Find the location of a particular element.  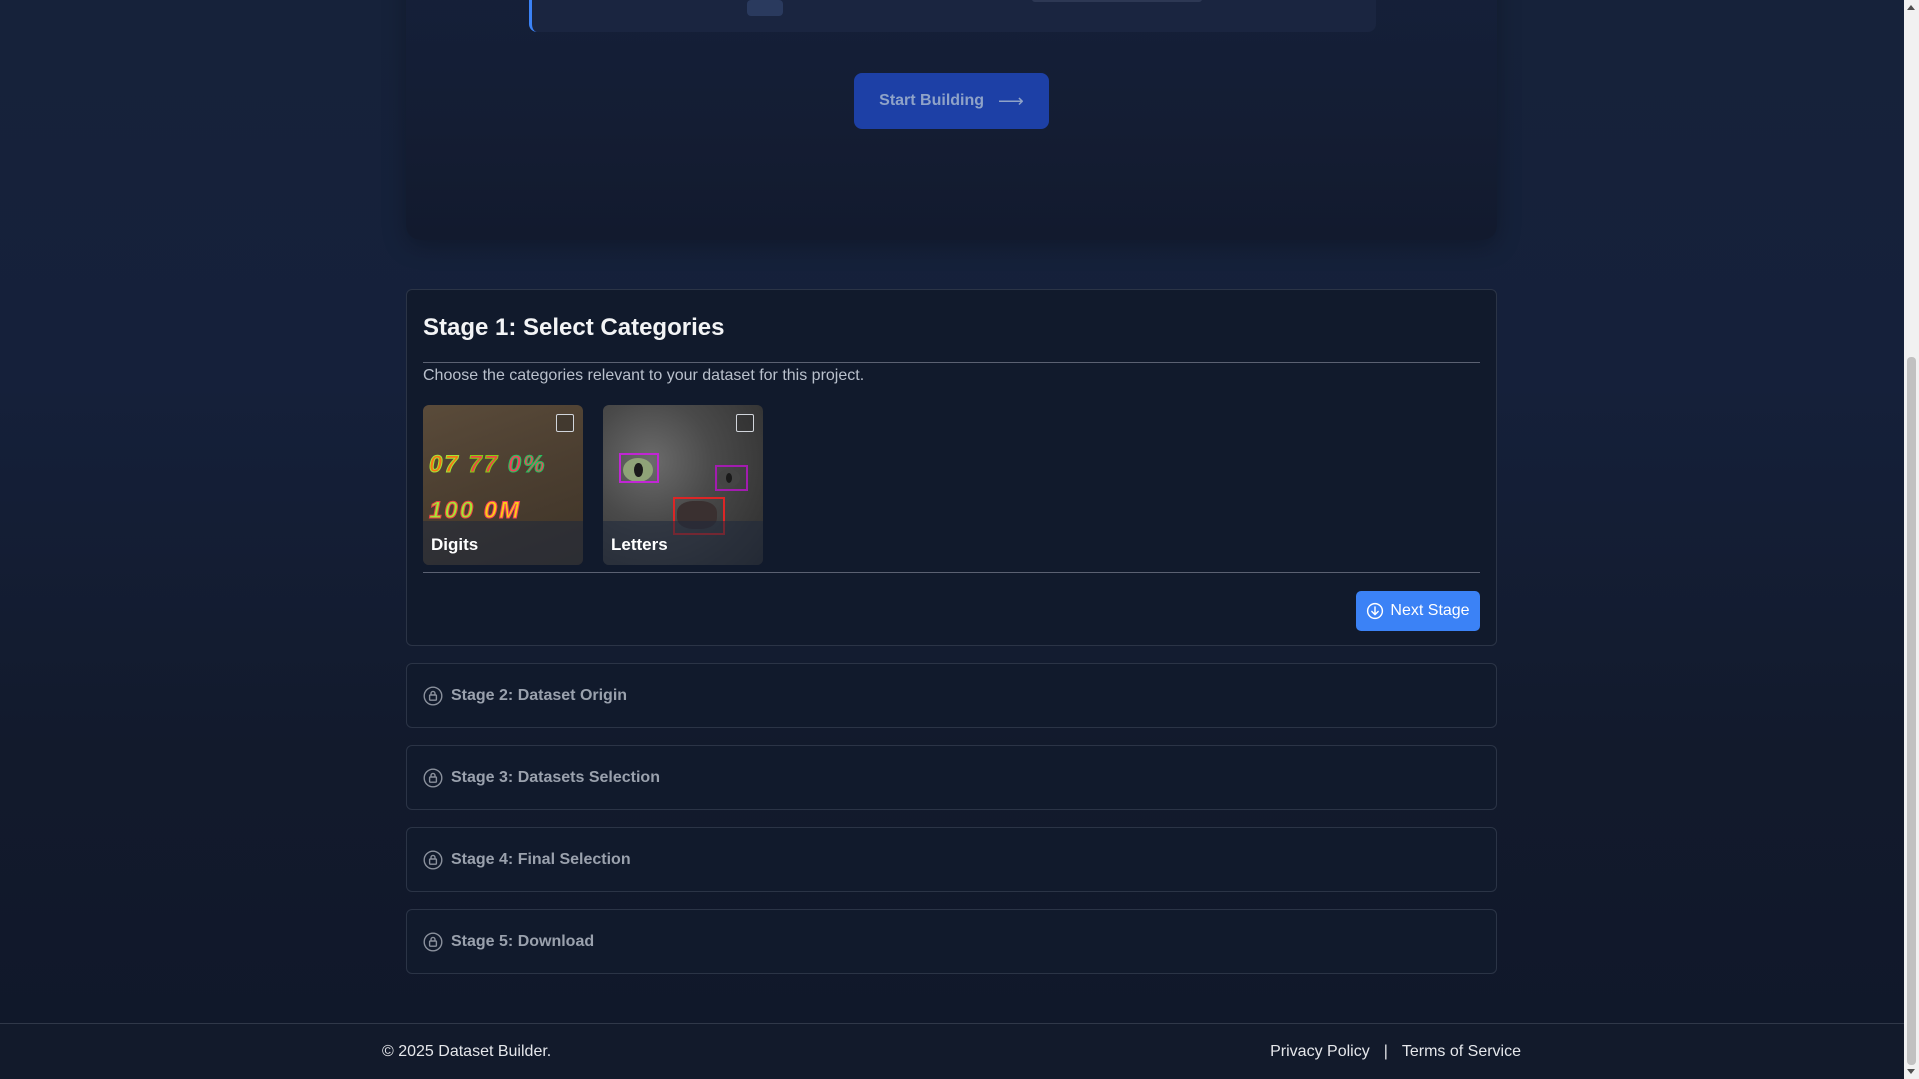

category-card-digits: 07 77 0% 100 0M Digits is located at coordinates (503, 485).